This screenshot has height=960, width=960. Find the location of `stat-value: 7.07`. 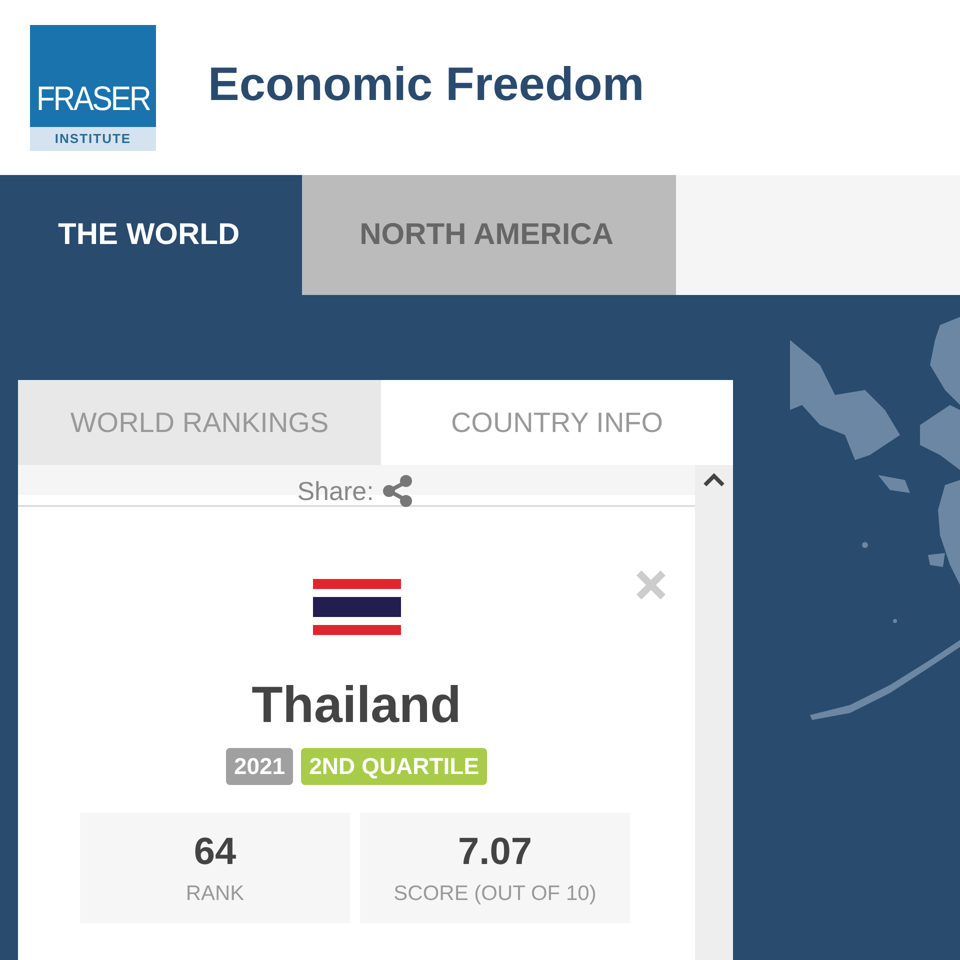

stat-value: 7.07 is located at coordinates (495, 852).